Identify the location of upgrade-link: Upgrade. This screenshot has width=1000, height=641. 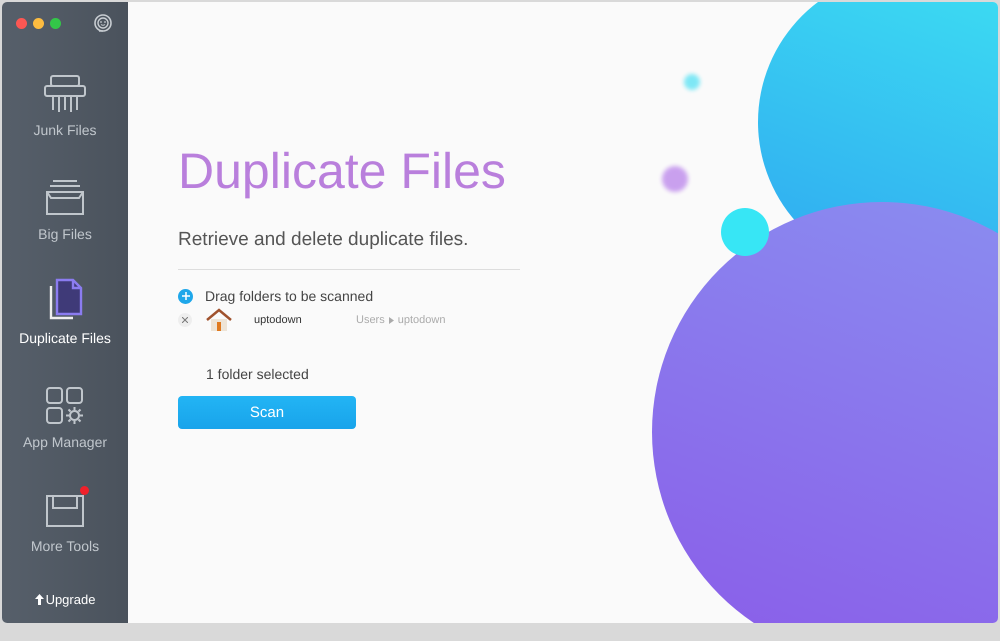
(65, 599).